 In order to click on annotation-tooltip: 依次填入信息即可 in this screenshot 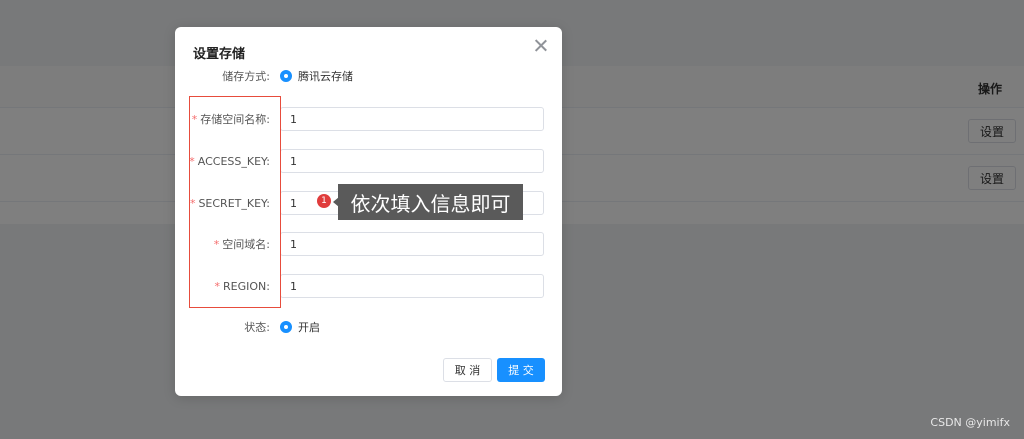, I will do `click(430, 202)`.